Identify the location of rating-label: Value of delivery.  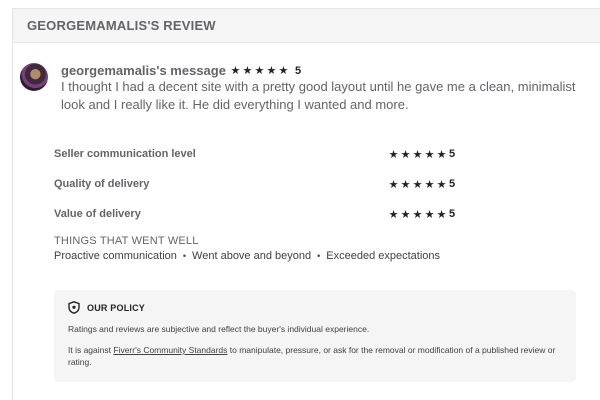
(97, 214).